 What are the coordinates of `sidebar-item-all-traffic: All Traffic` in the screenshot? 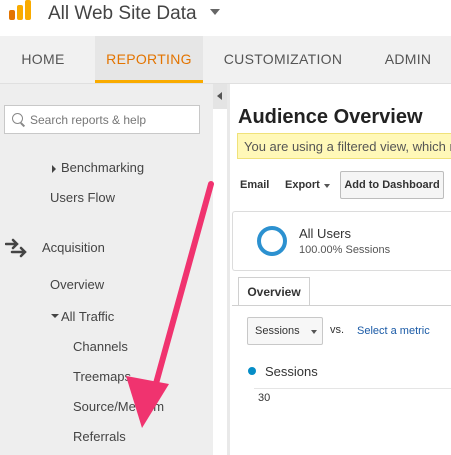 It's located at (87, 316).